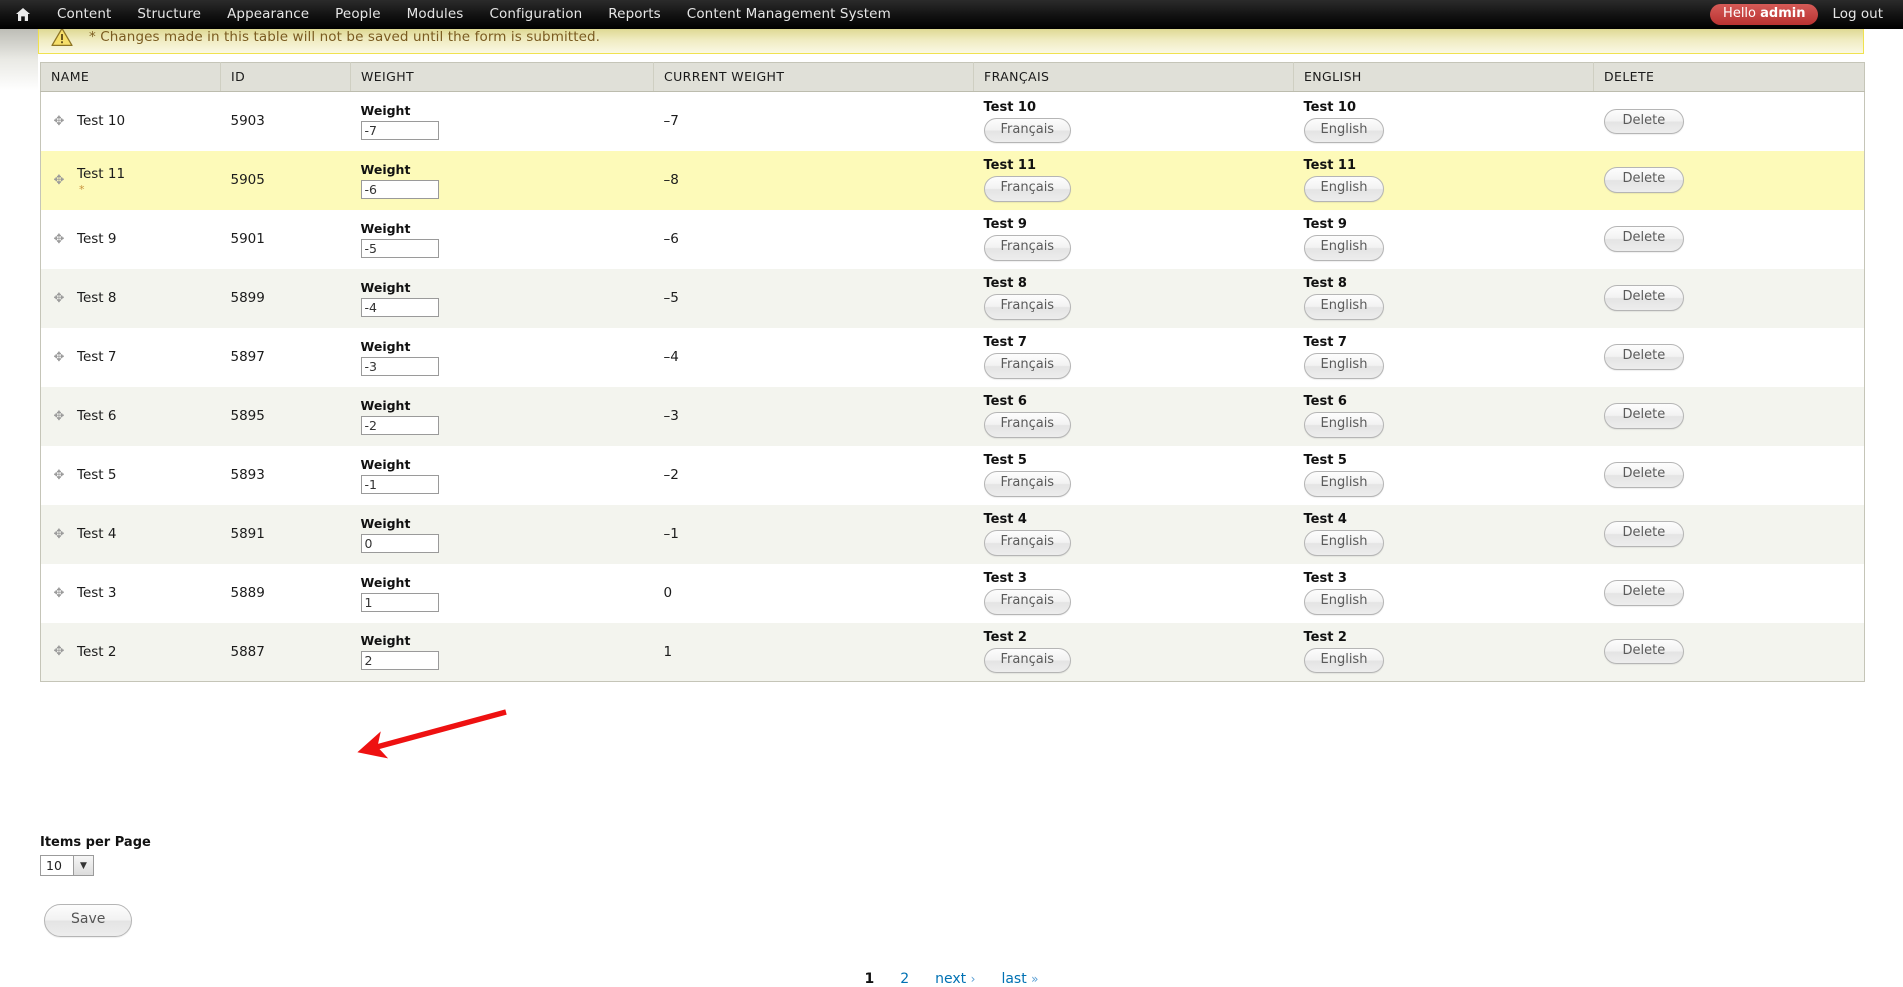 The height and width of the screenshot is (987, 1903). Describe the element at coordinates (88, 920) in the screenshot. I see `save-button: Save` at that location.